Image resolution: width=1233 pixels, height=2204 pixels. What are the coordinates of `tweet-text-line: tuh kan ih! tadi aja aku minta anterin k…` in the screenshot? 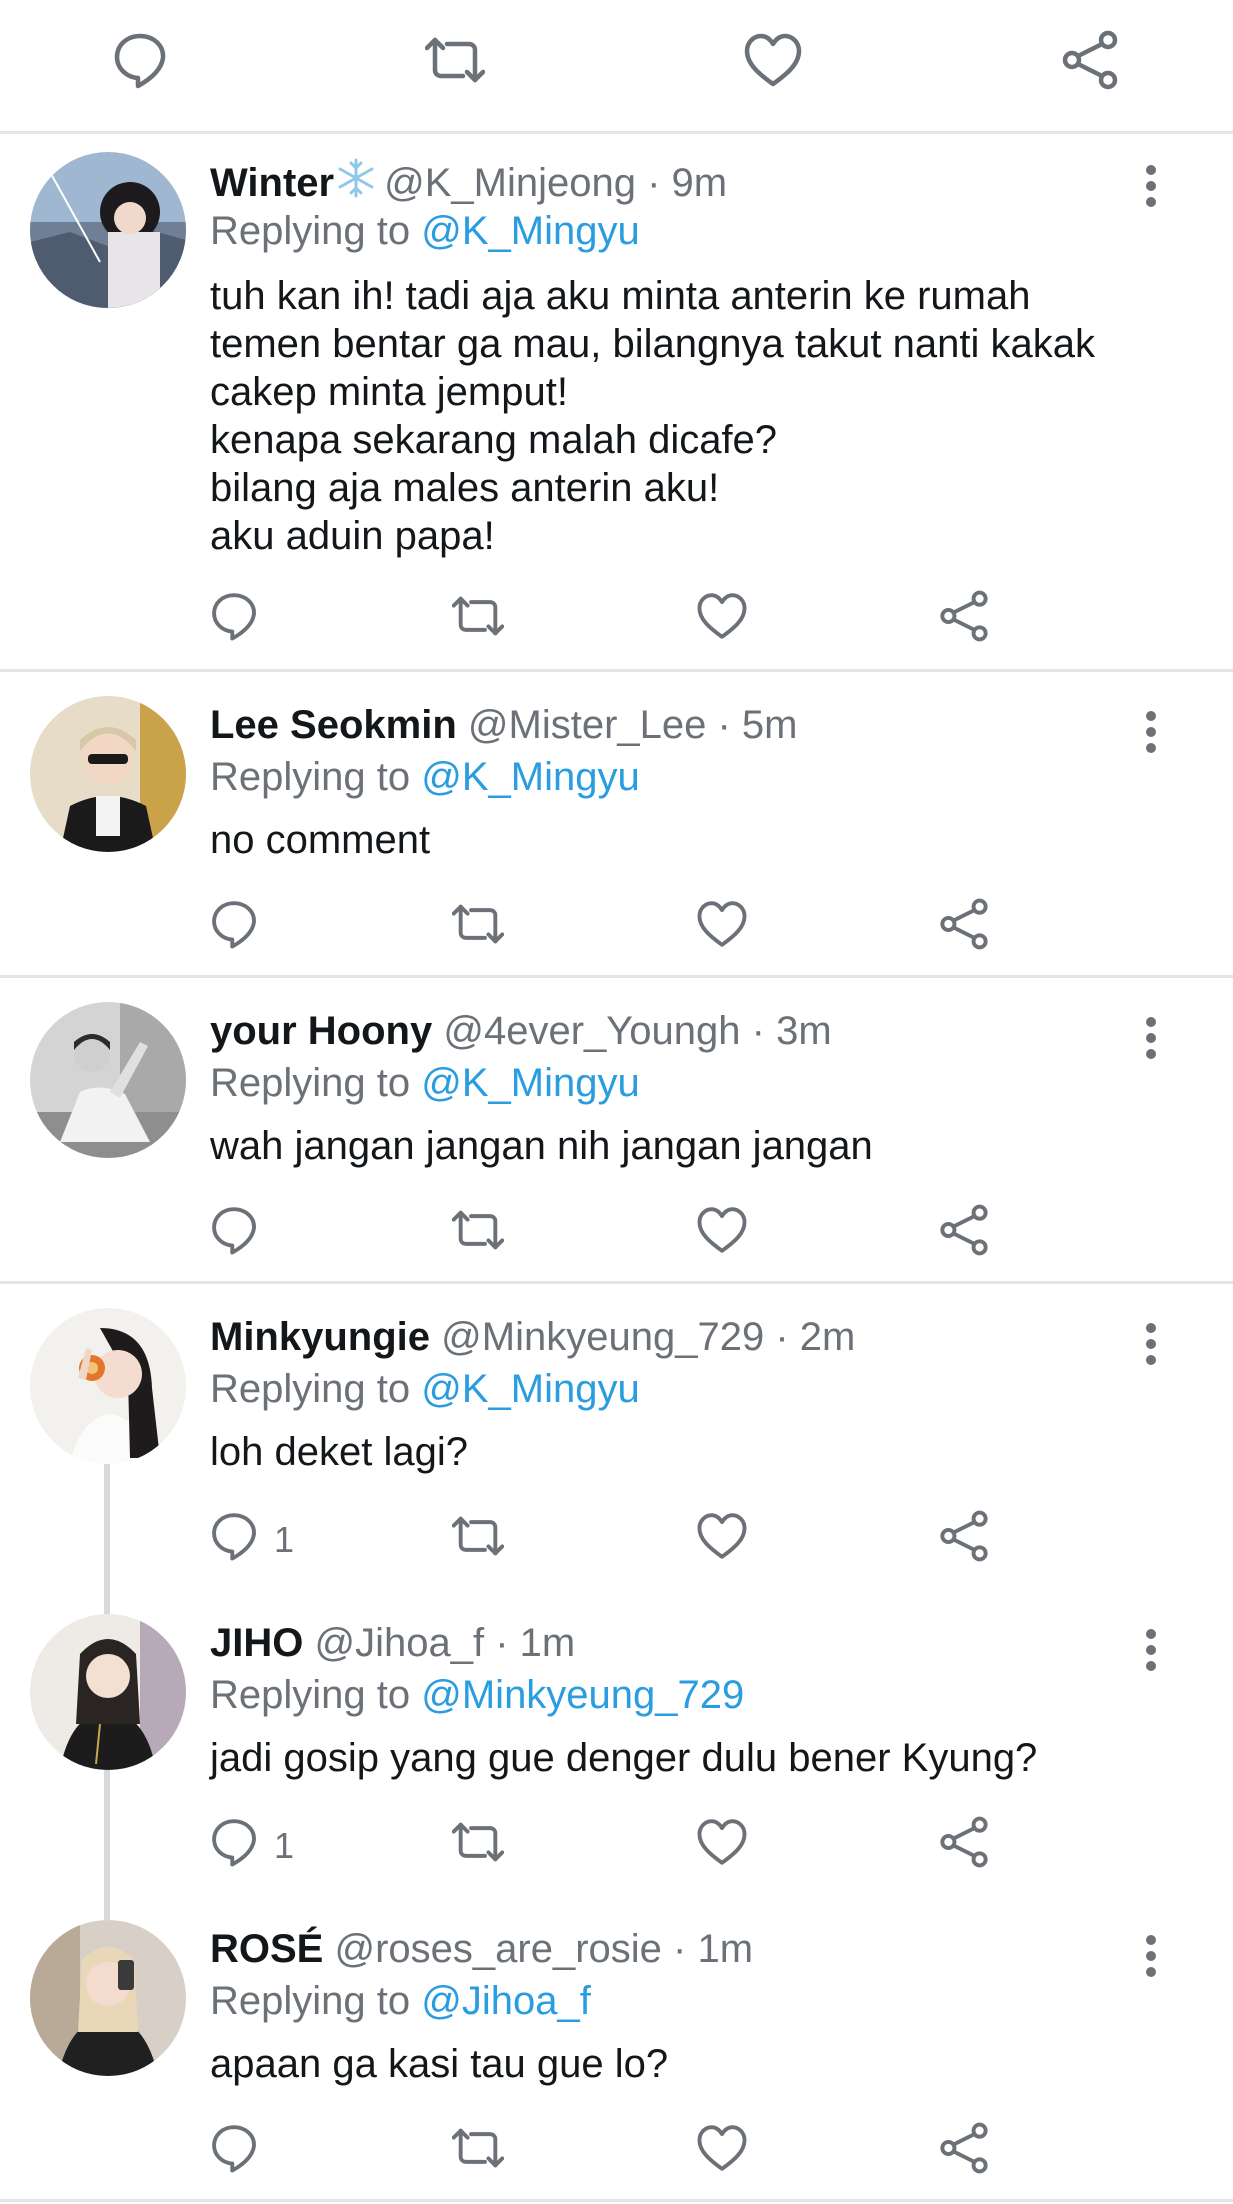 It's located at (620, 296).